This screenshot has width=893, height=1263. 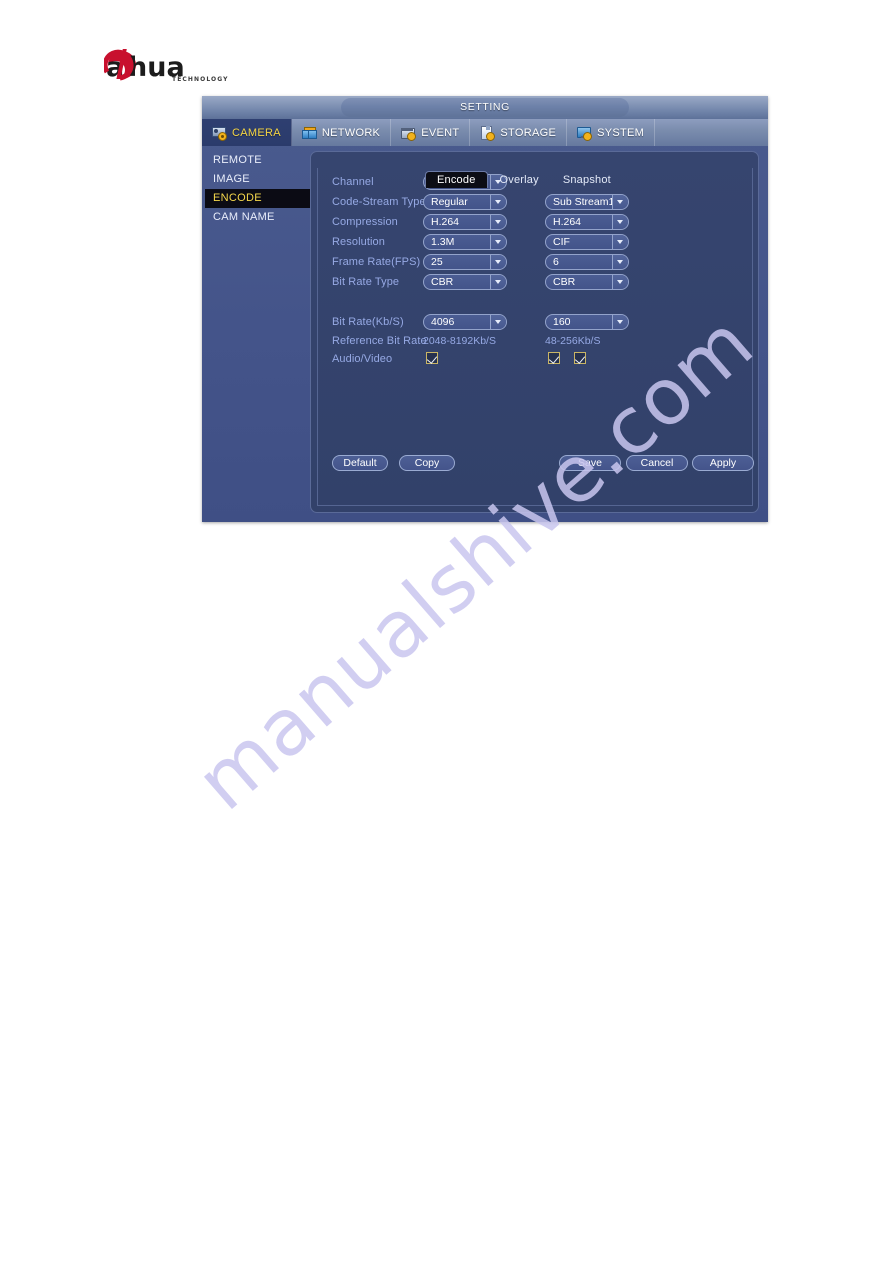 I want to click on sub-tab-snapshot-label: Snapshot, so click(x=586, y=180).